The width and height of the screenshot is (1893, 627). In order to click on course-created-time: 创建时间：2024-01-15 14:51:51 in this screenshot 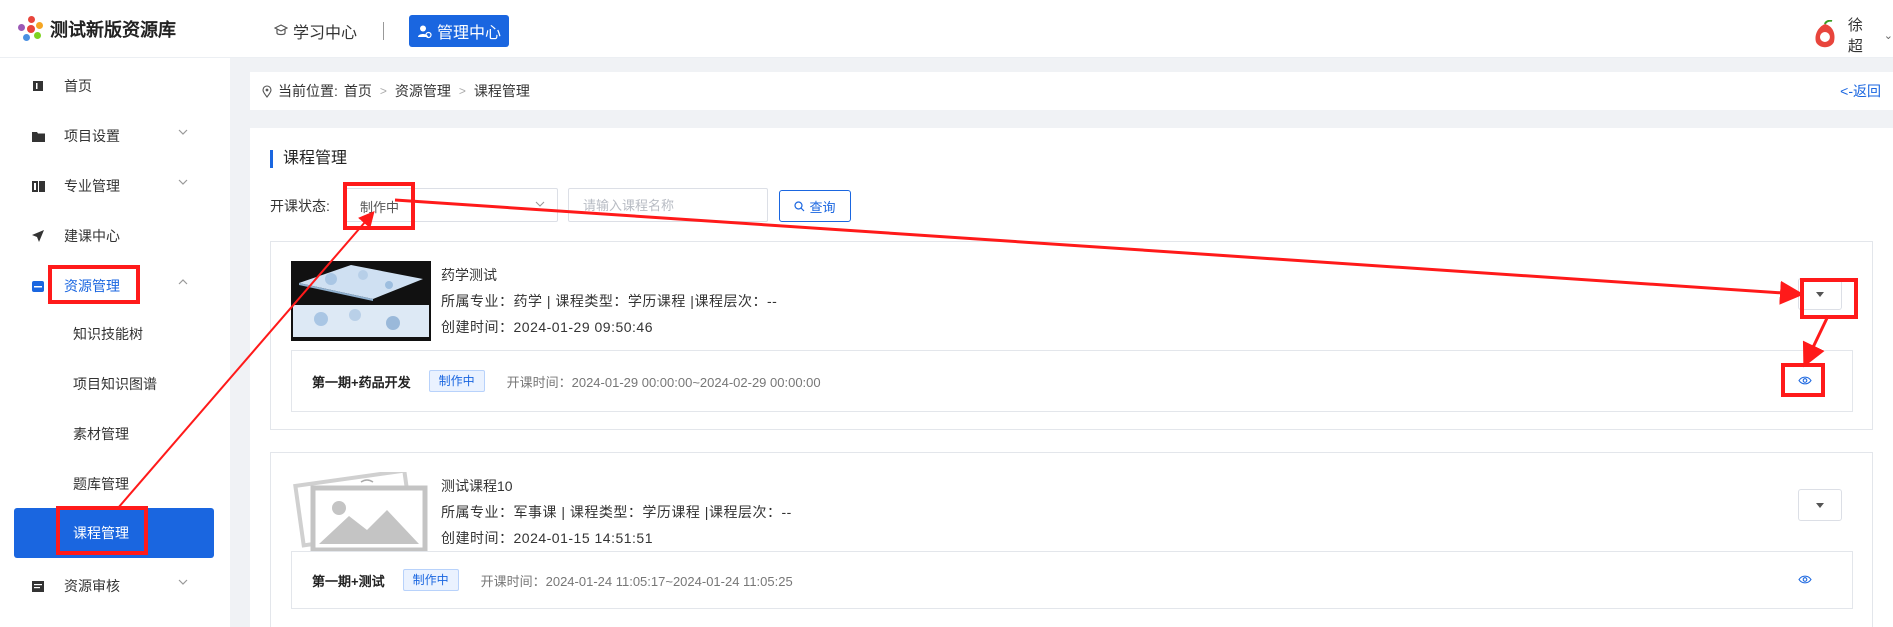, I will do `click(547, 538)`.